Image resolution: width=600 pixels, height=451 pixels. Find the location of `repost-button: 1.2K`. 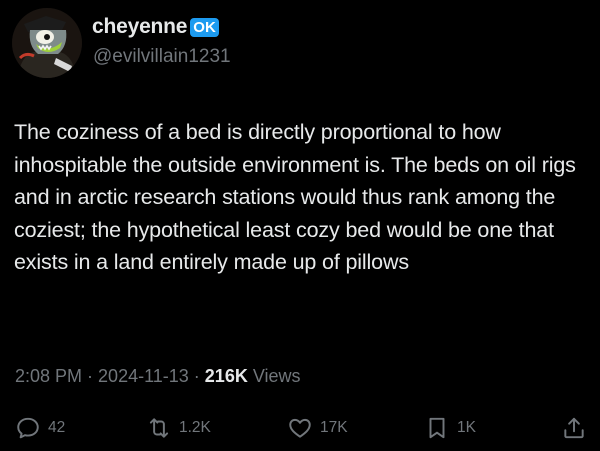

repost-button: 1.2K is located at coordinates (178, 428).